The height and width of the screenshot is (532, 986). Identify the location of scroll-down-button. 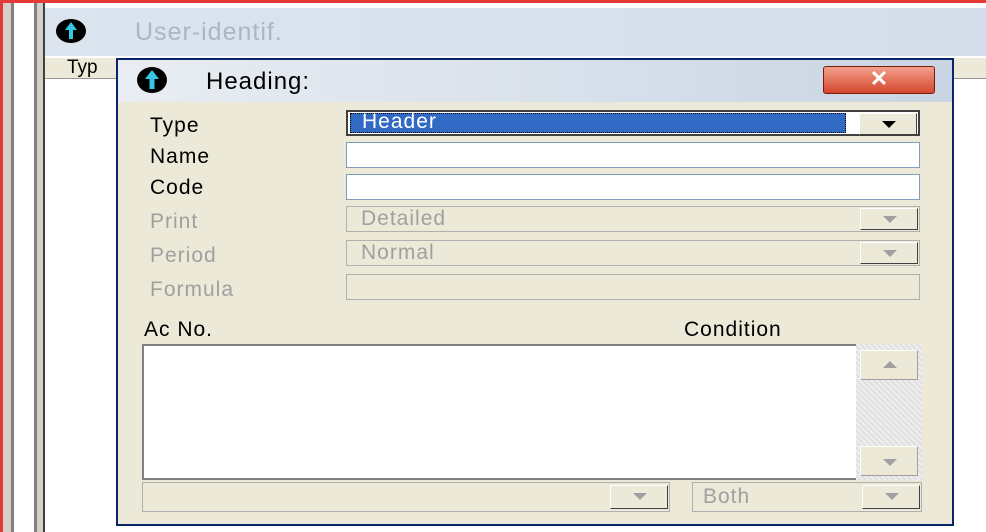
(889, 461).